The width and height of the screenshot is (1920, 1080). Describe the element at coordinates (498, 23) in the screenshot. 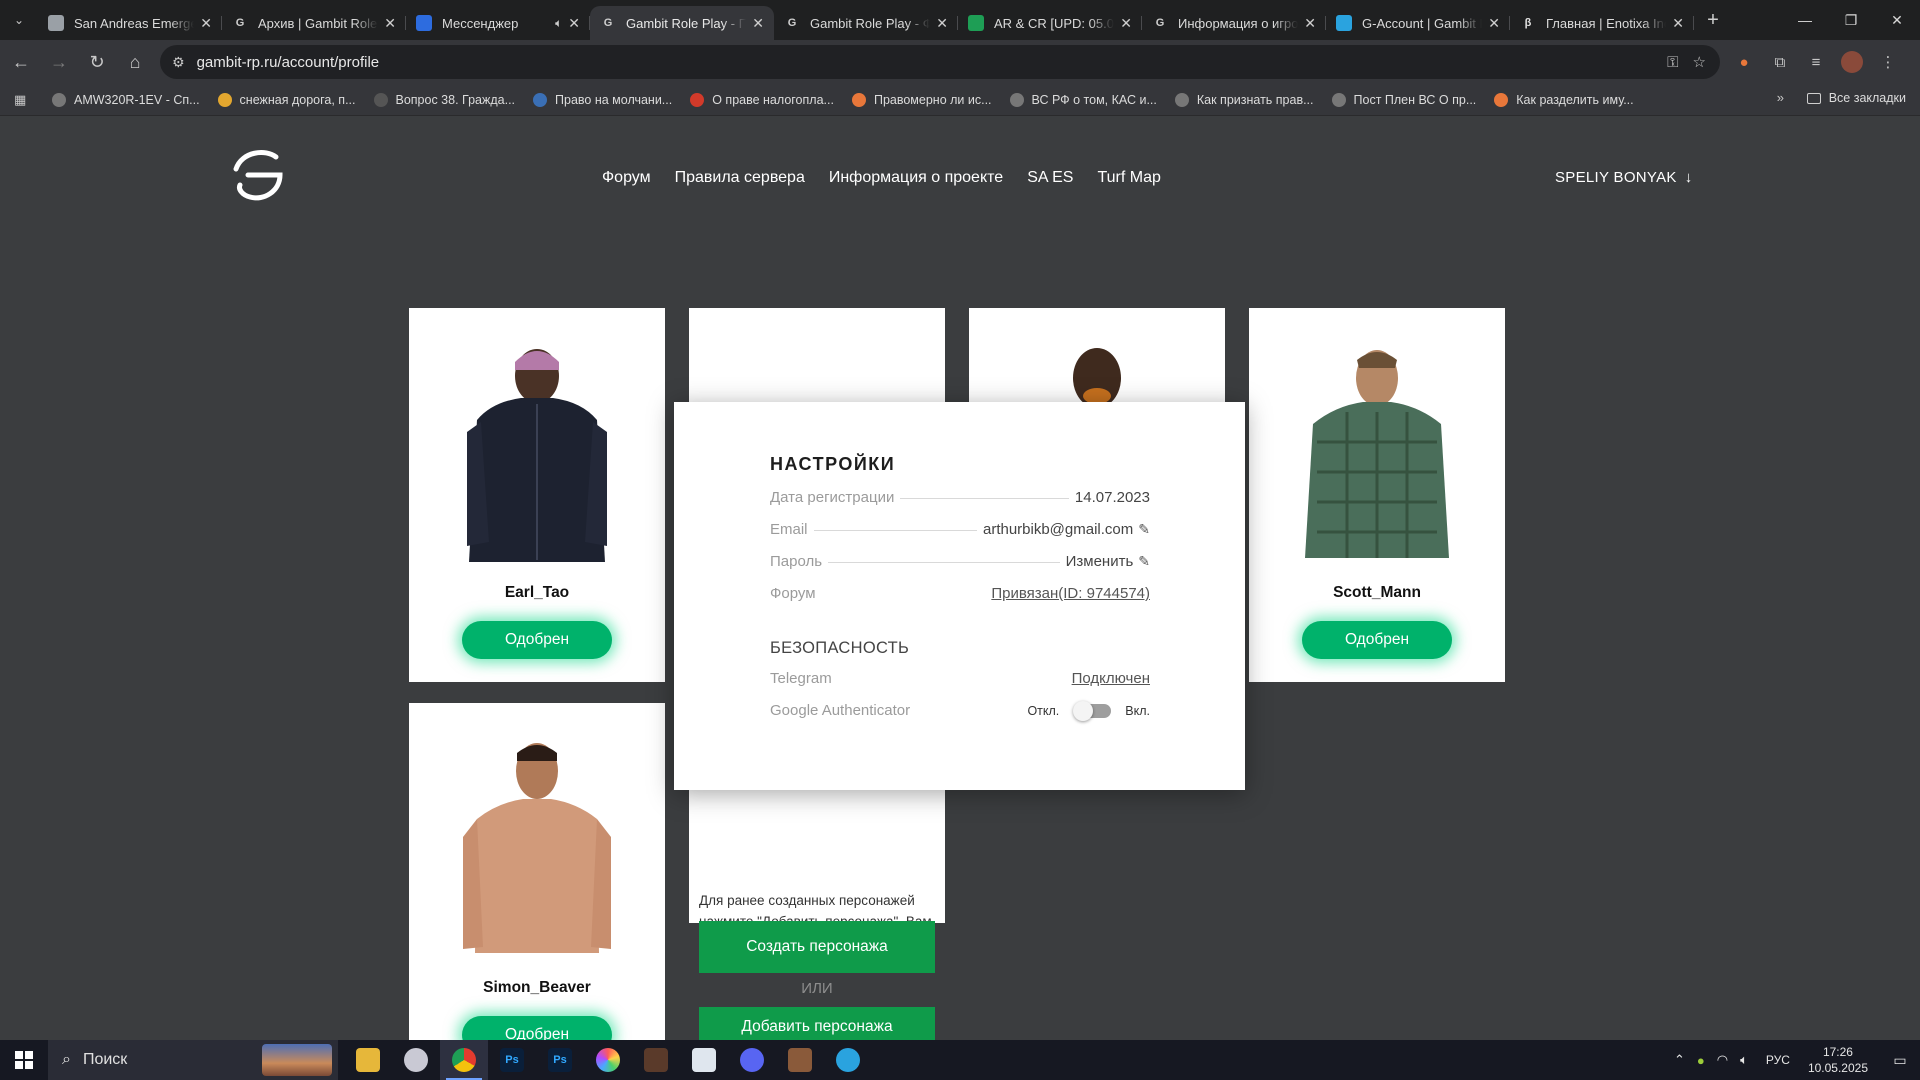

I see `browser-tab: Мессенджер 🔈︎ ✕` at that location.